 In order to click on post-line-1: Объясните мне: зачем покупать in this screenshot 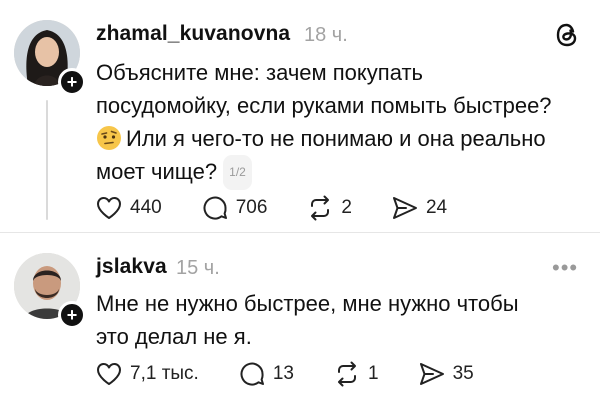, I will do `click(259, 72)`.